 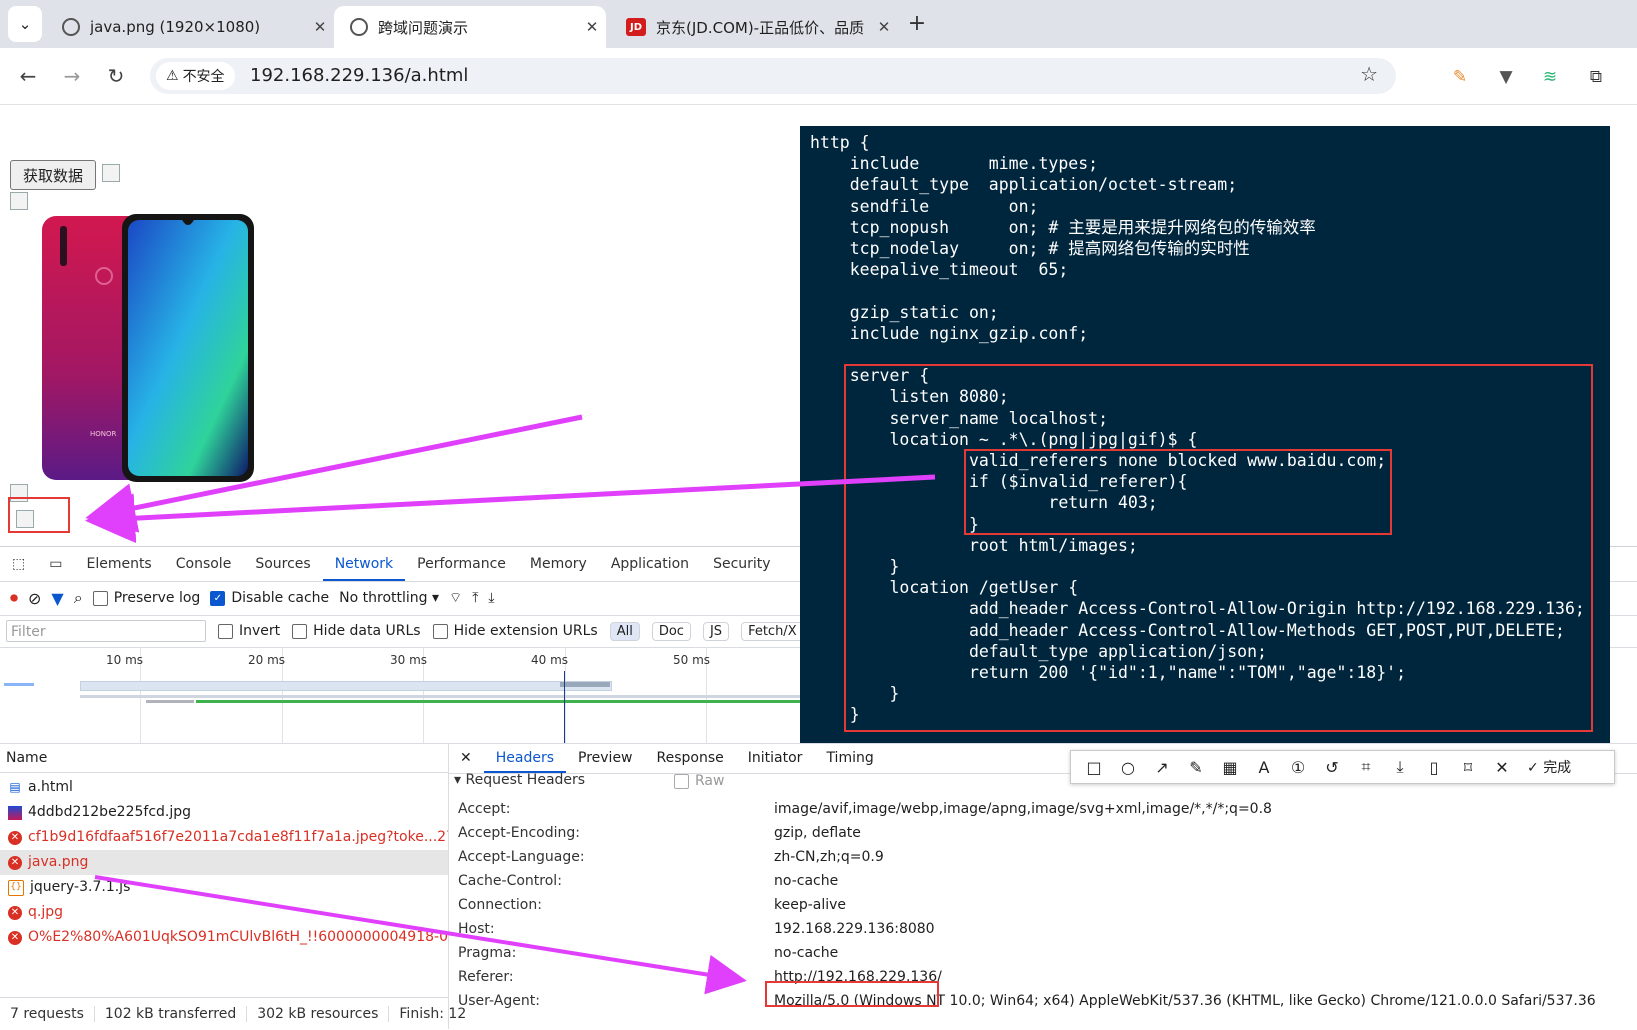 I want to click on inspect-element-icon: ⬚, so click(x=18, y=564).